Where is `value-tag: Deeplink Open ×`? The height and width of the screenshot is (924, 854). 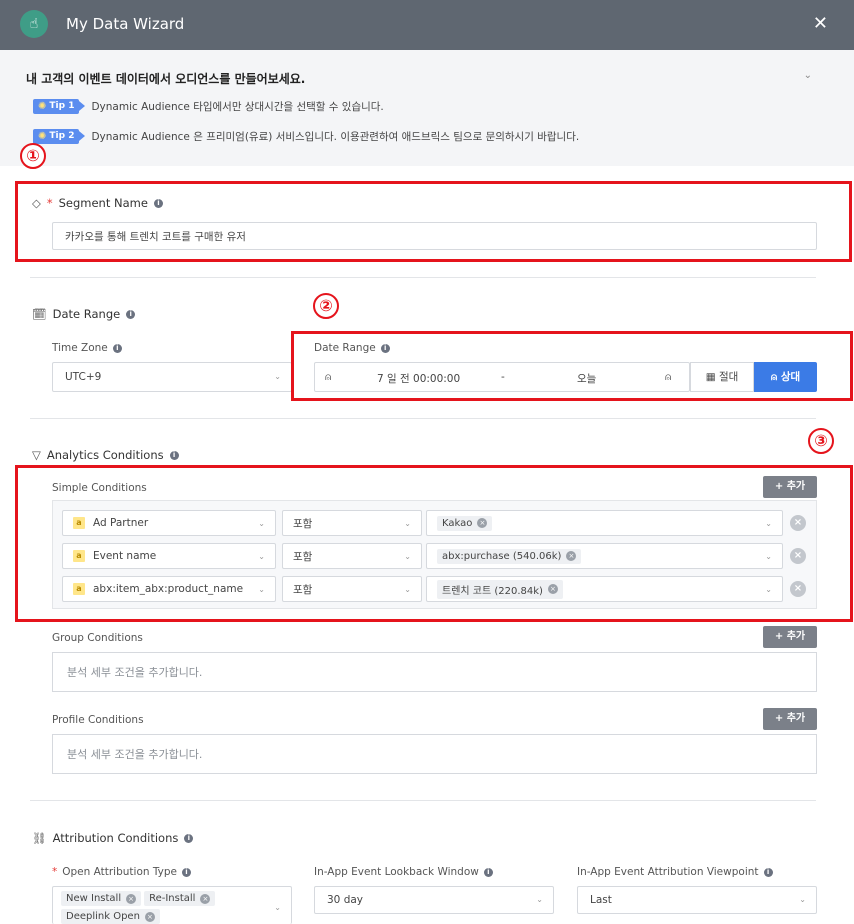 value-tag: Deeplink Open × is located at coordinates (110, 916).